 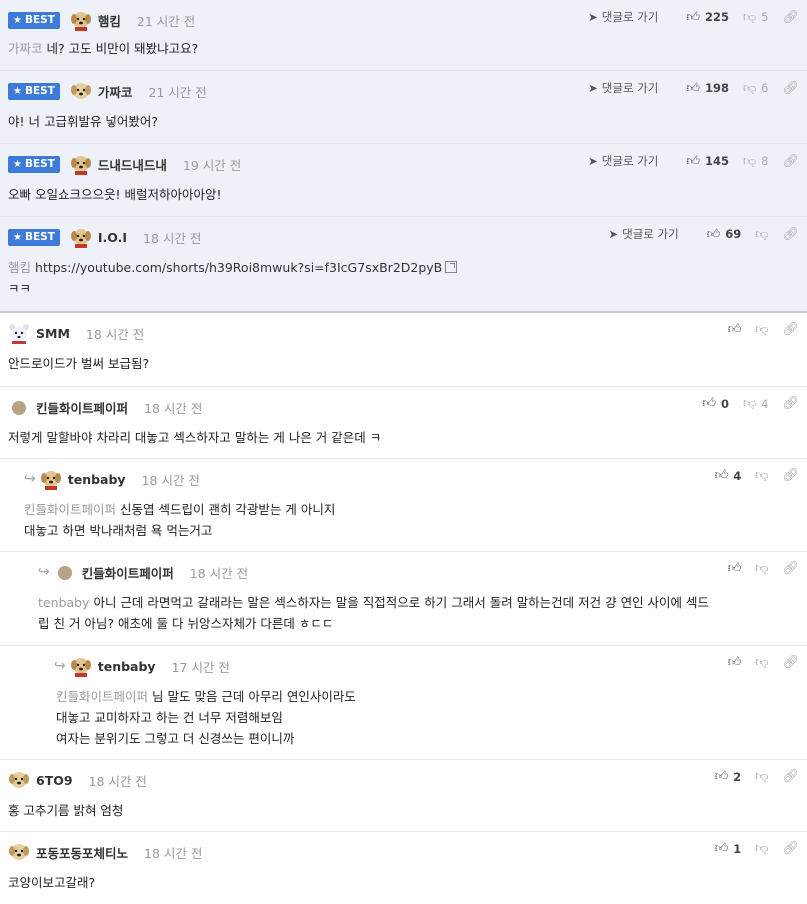 I want to click on nickname: 드내드내드내, so click(x=132, y=164).